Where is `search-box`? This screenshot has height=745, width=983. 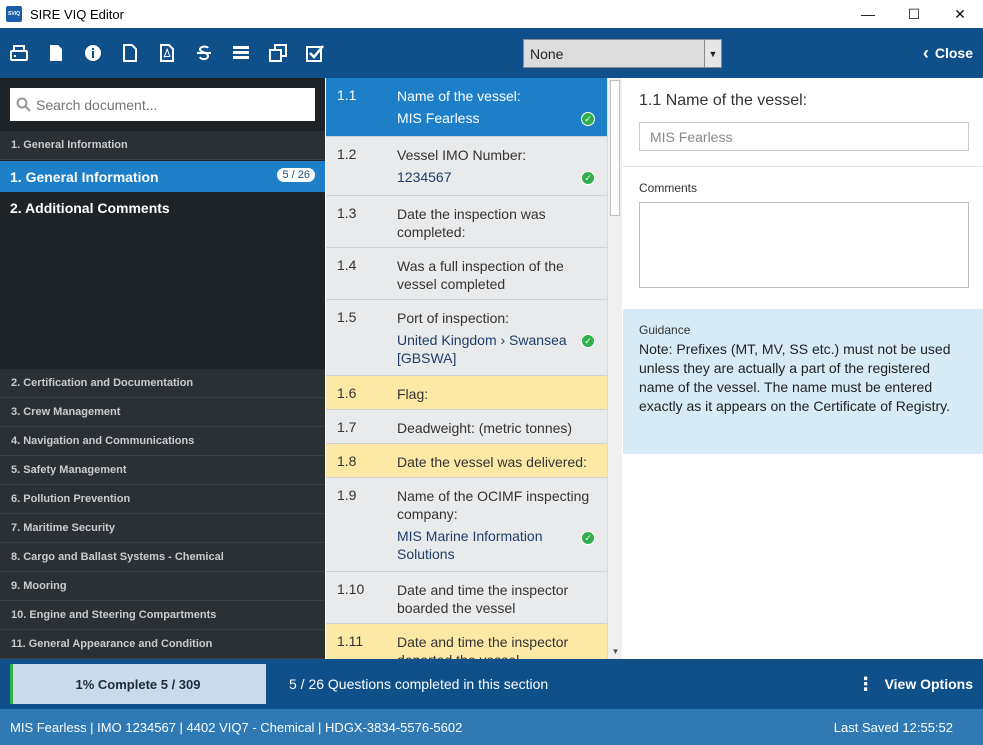 search-box is located at coordinates (162, 104).